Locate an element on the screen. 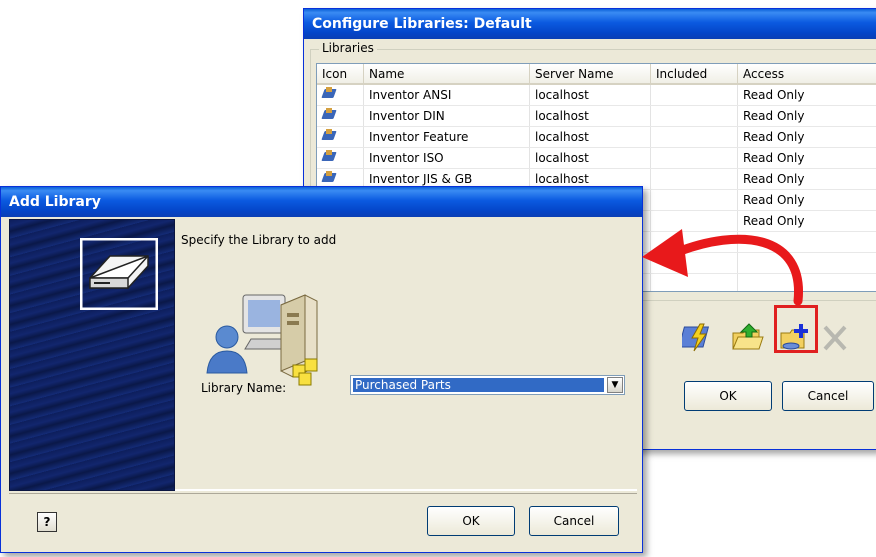 Image resolution: width=876 pixels, height=557 pixels. libraries-group-label: Libraries is located at coordinates (348, 48).